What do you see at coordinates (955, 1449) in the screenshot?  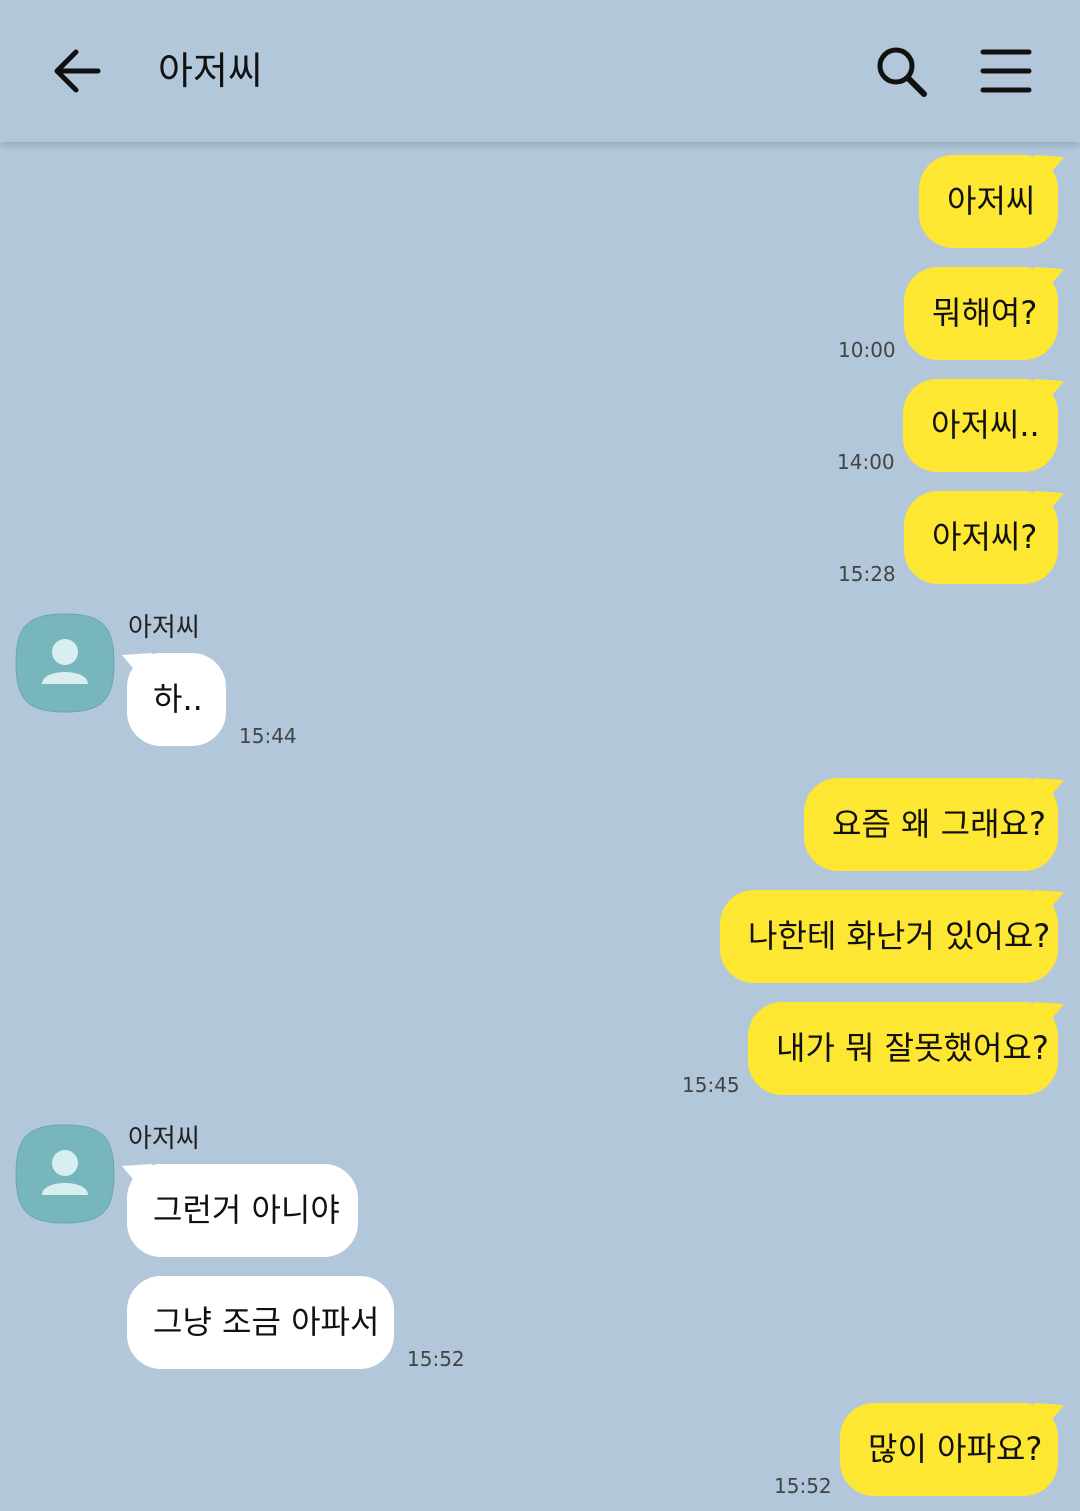 I see `message-text: 많이 아파요?` at bounding box center [955, 1449].